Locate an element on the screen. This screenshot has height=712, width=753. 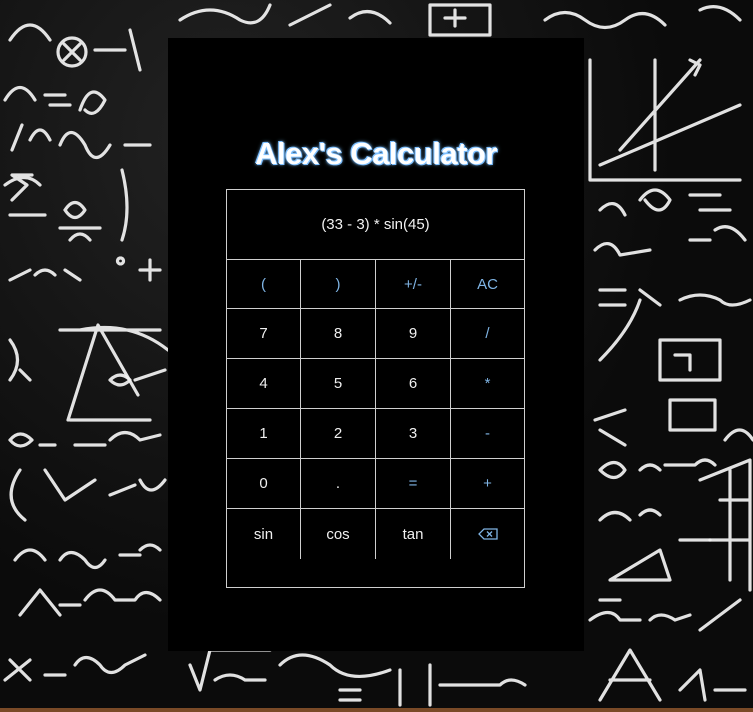
key-sin: sin is located at coordinates (264, 534).